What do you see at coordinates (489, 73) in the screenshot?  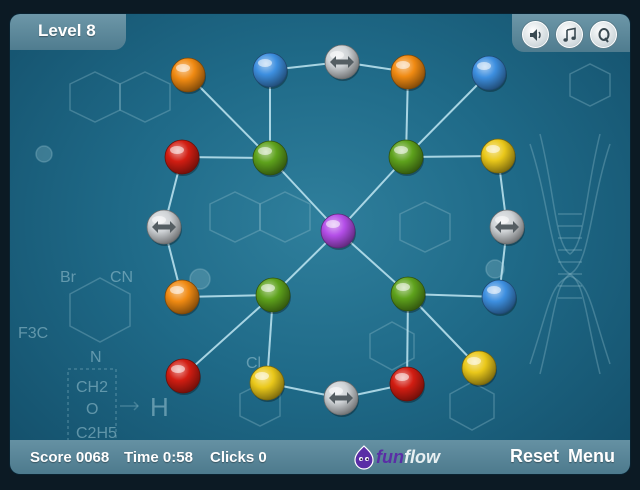 I see `blue-orb-n5` at bounding box center [489, 73].